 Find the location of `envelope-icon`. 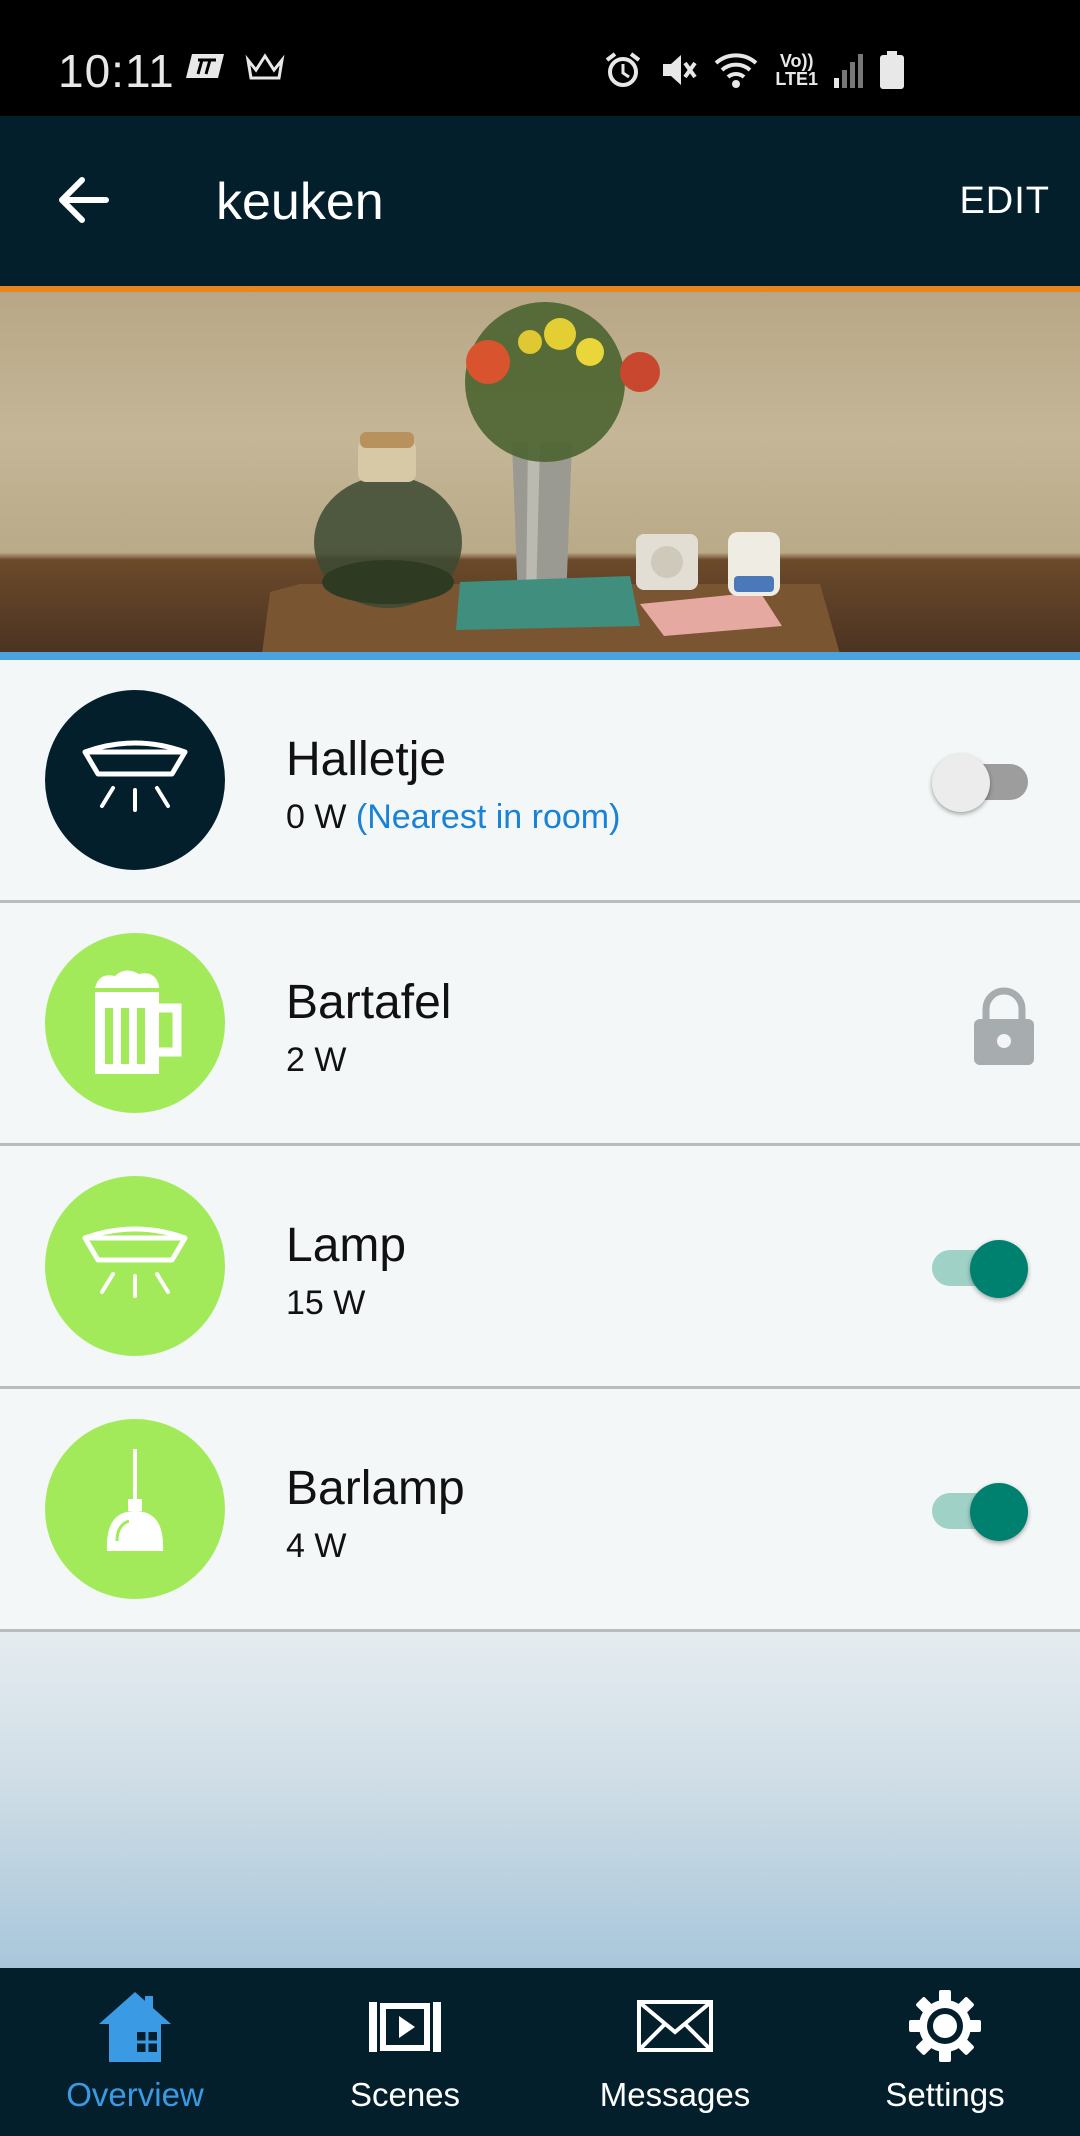

envelope-icon is located at coordinates (675, 2026).